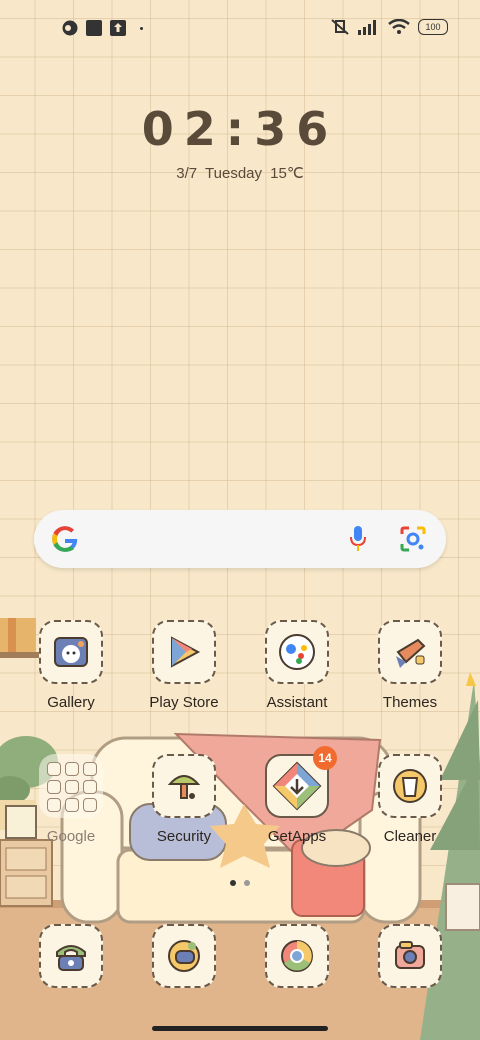  I want to click on app-play-store: Play Store, so click(184, 665).